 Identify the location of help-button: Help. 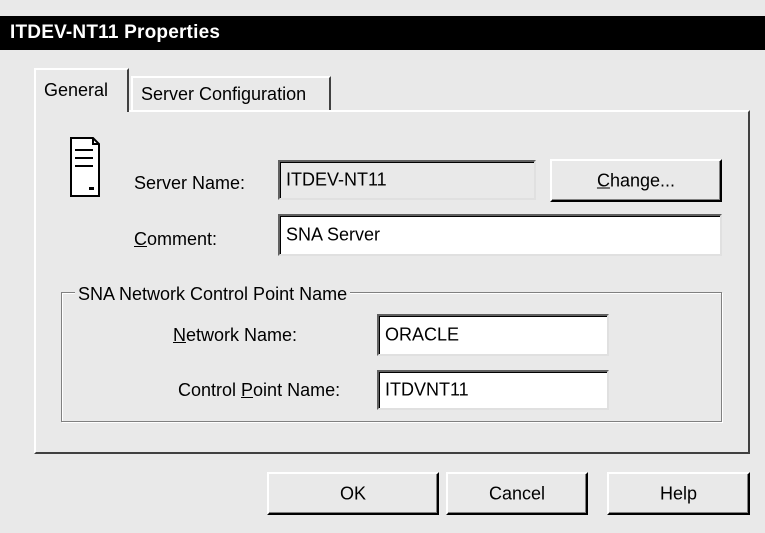
(678, 493).